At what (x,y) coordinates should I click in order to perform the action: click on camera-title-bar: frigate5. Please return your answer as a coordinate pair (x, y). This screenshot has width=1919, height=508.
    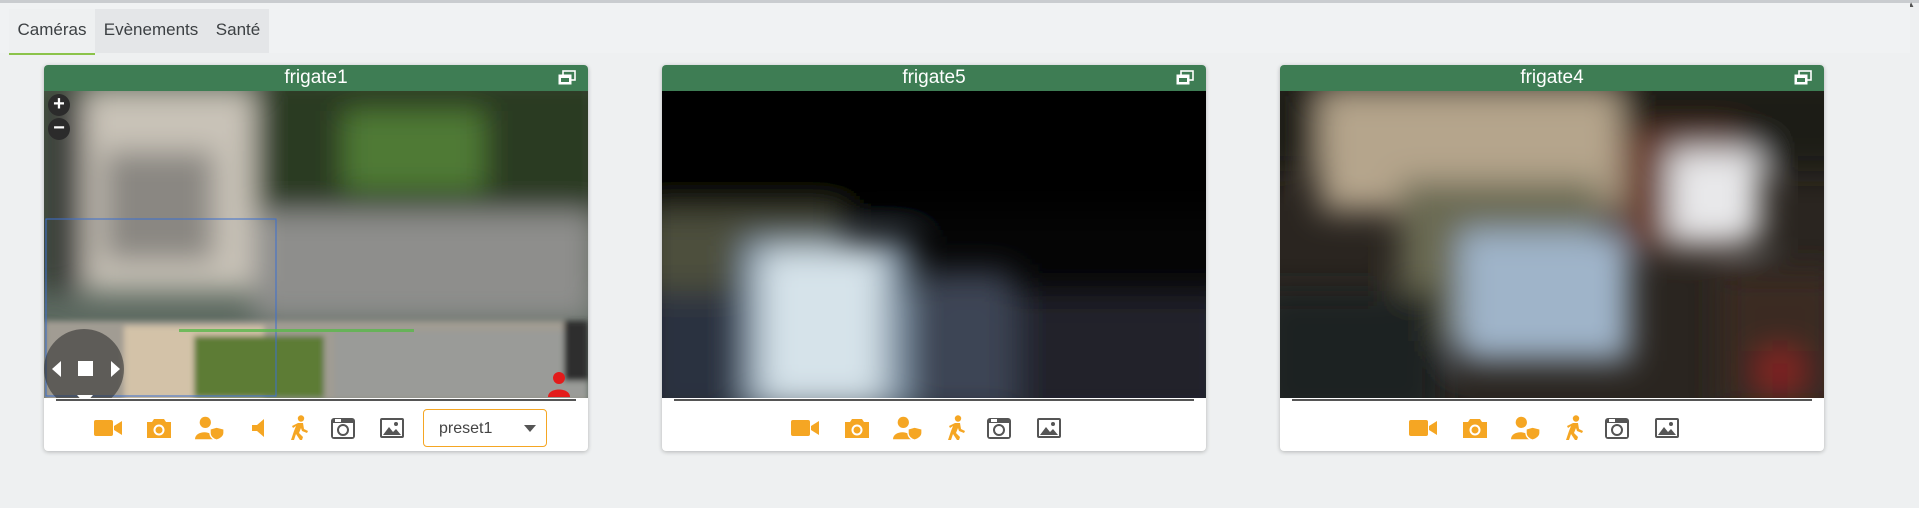
    Looking at the image, I should click on (934, 78).